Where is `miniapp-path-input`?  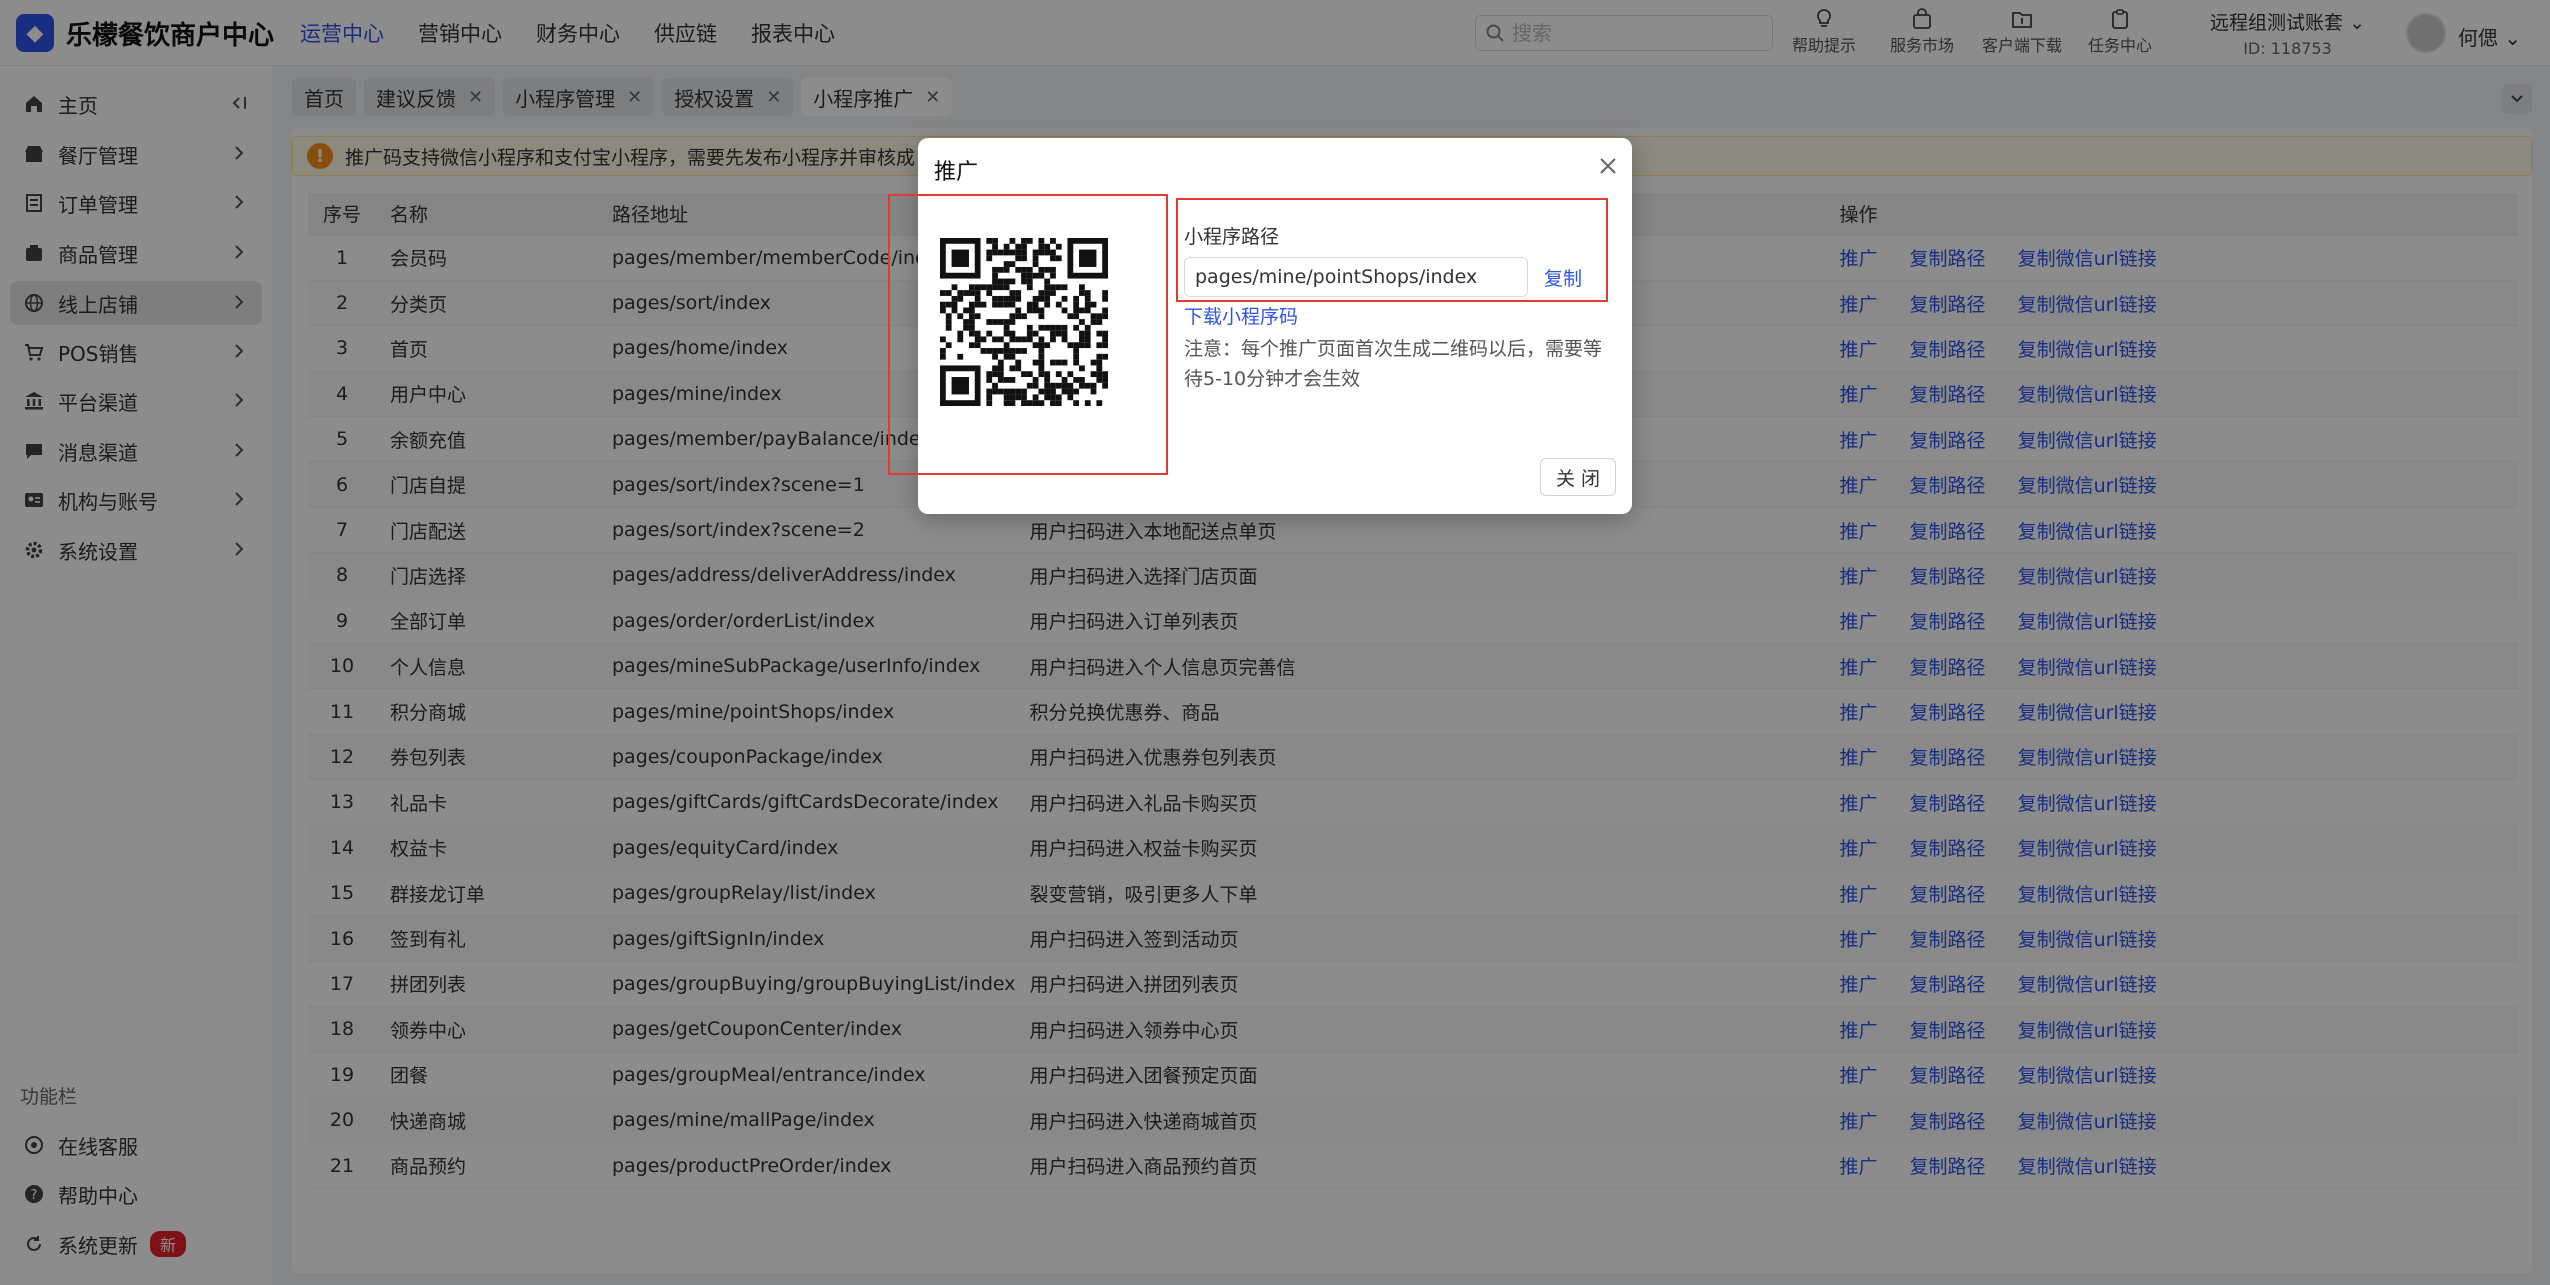
miniapp-path-input is located at coordinates (1356, 277).